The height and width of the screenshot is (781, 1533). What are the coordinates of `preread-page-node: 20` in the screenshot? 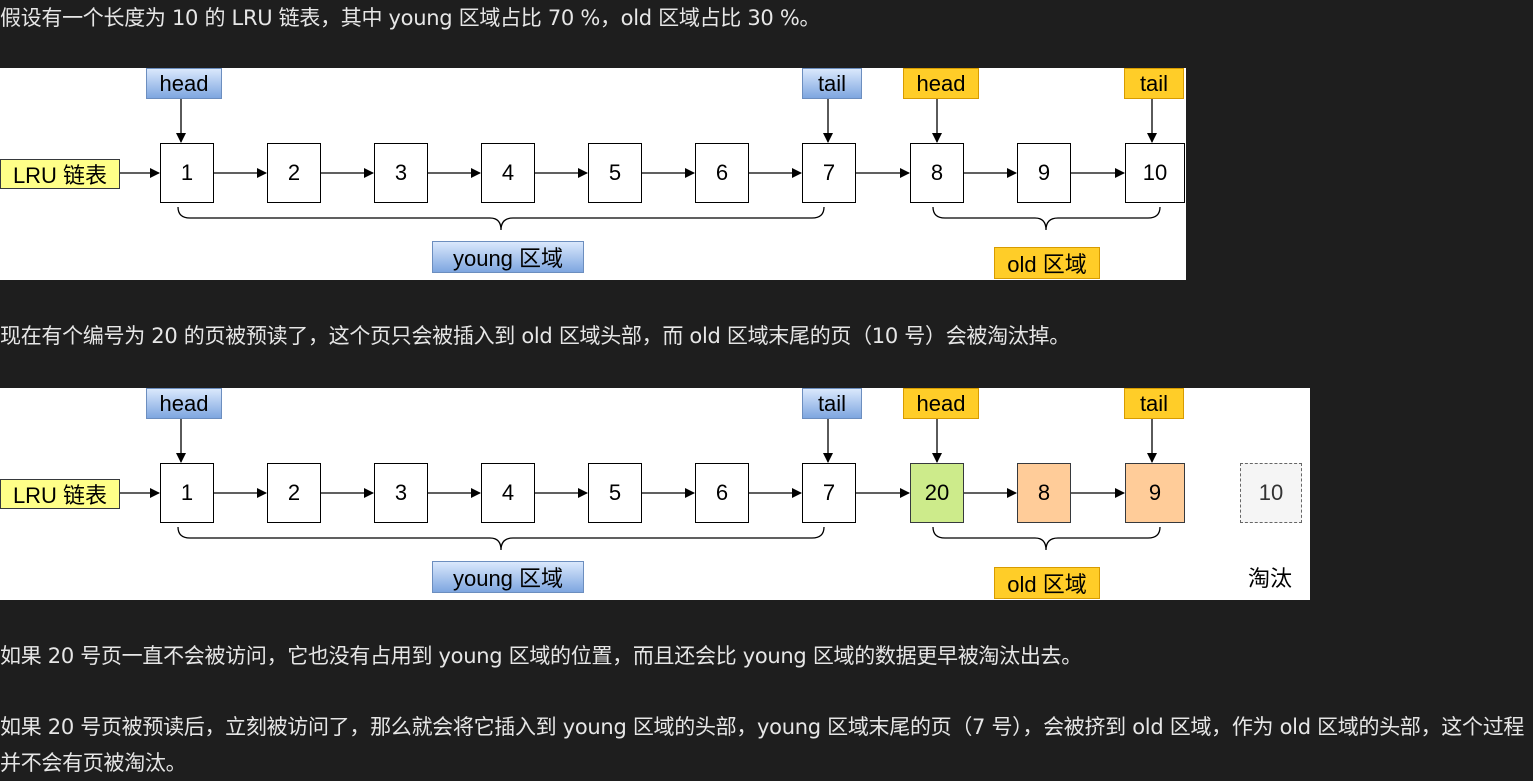 It's located at (937, 493).